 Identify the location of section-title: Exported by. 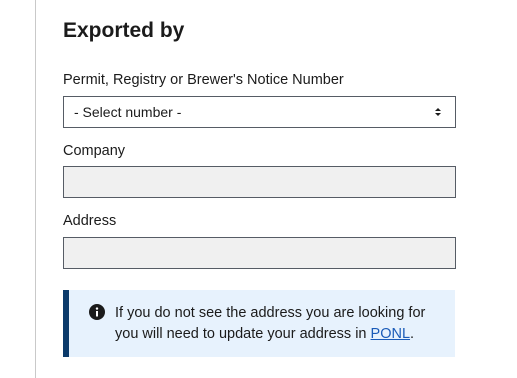
(124, 30).